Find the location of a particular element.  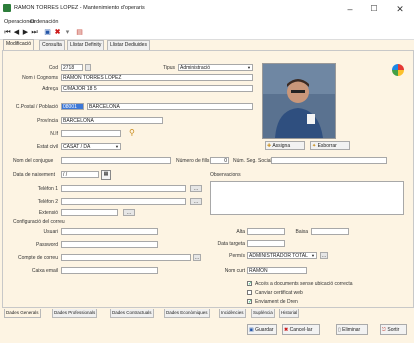

alta-field is located at coordinates (266, 231).